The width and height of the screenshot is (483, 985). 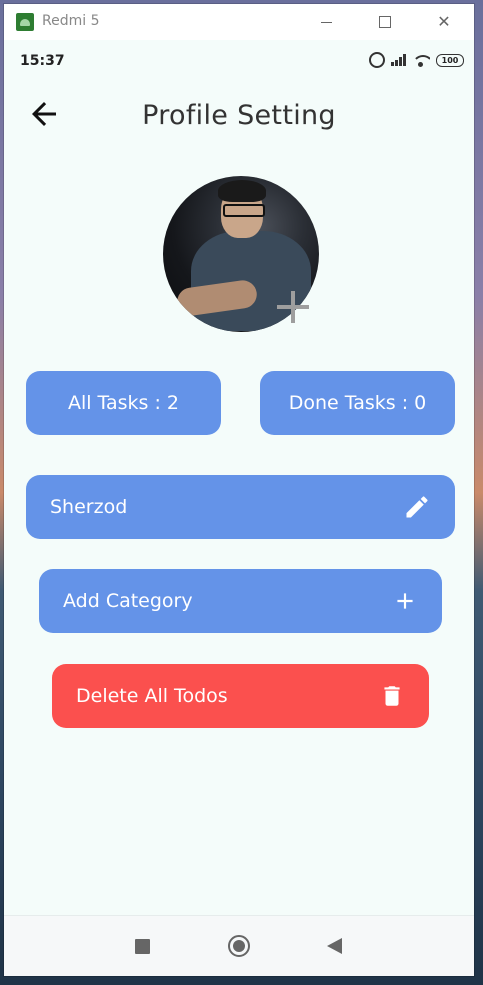 I want to click on add-category-label: Add Category, so click(x=128, y=601).